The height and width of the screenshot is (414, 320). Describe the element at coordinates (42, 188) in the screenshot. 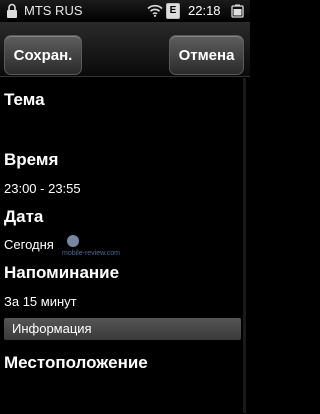

I see `time-field-value: 23:00 - 23:55` at that location.